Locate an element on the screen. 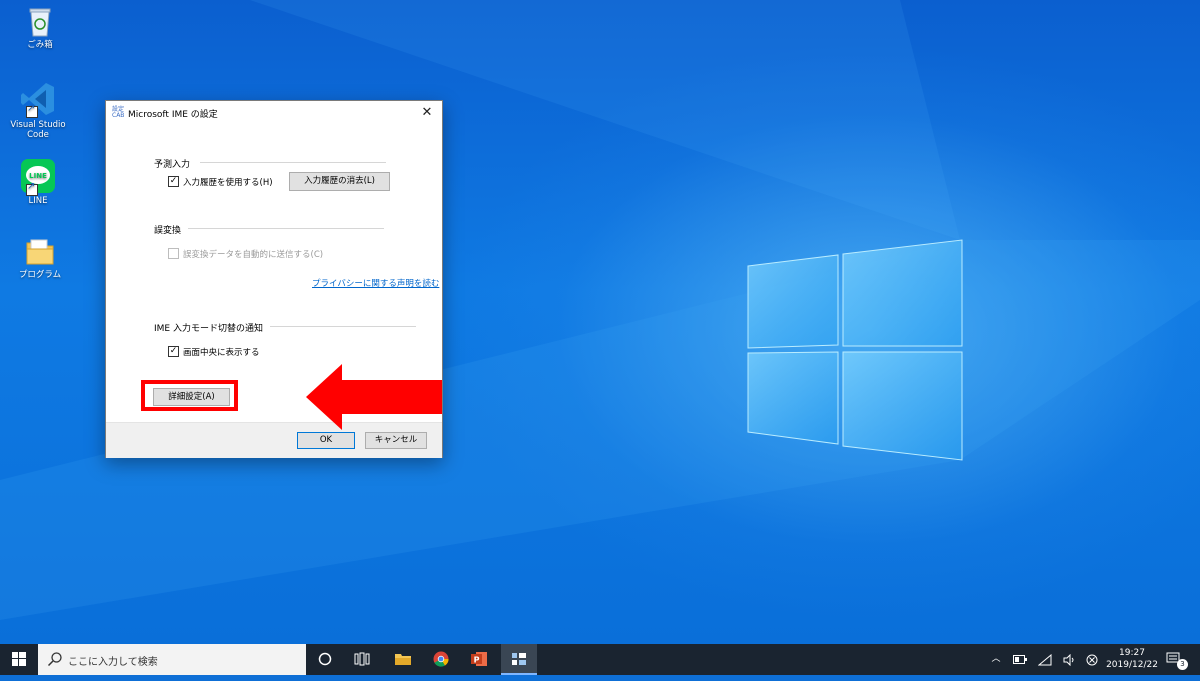 The image size is (1200, 681). taskbar-search-box: ここに入力して検索 is located at coordinates (172, 659).